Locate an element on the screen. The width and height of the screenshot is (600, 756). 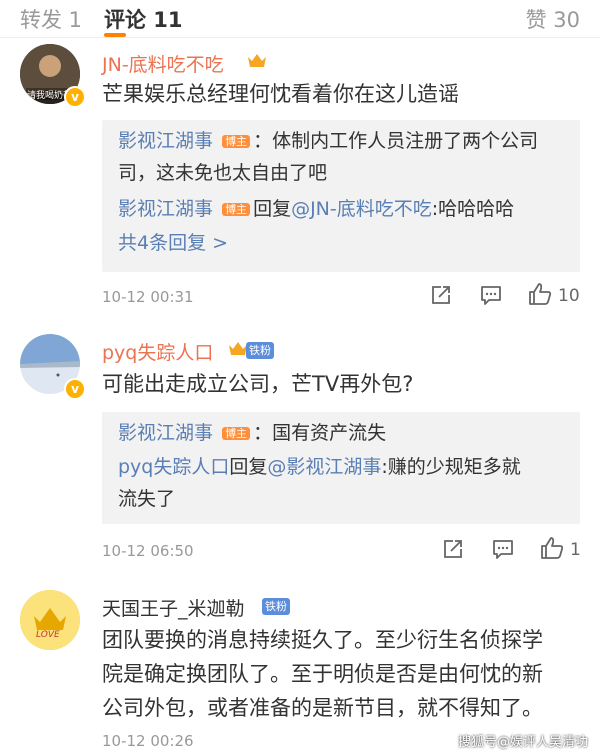
reply-text: ：体制内工作人员注册了两个公司 is located at coordinates (396, 141).